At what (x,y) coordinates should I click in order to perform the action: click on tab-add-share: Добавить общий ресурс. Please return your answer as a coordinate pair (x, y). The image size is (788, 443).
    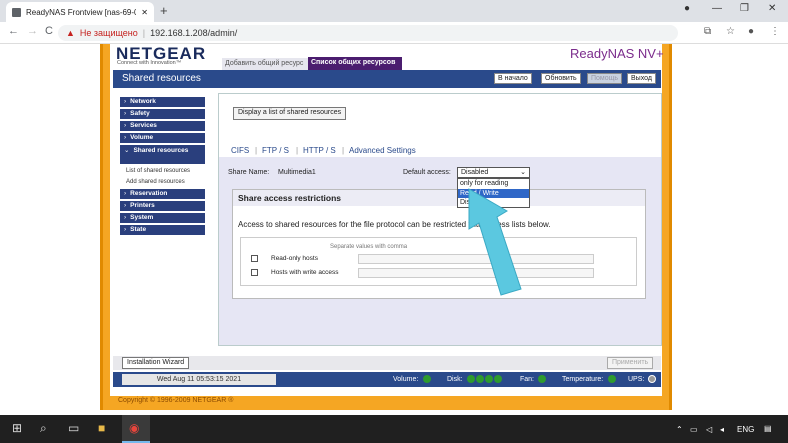
    Looking at the image, I should click on (265, 64).